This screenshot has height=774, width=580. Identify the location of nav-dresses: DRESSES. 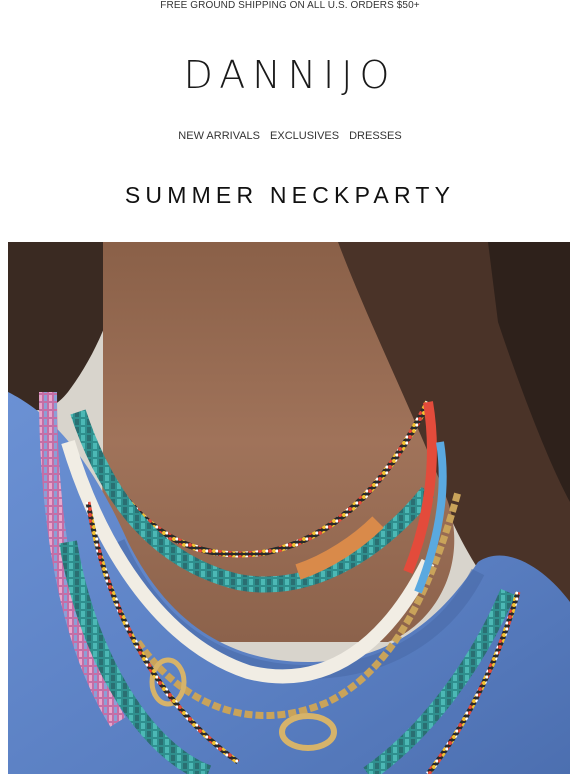
(375, 136).